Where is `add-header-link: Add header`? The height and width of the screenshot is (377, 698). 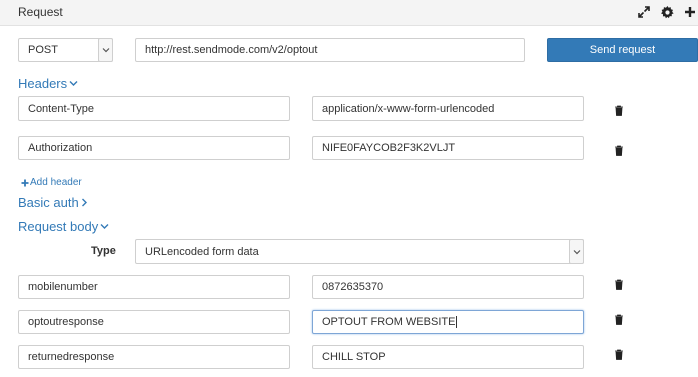
add-header-link: Add header is located at coordinates (51, 182).